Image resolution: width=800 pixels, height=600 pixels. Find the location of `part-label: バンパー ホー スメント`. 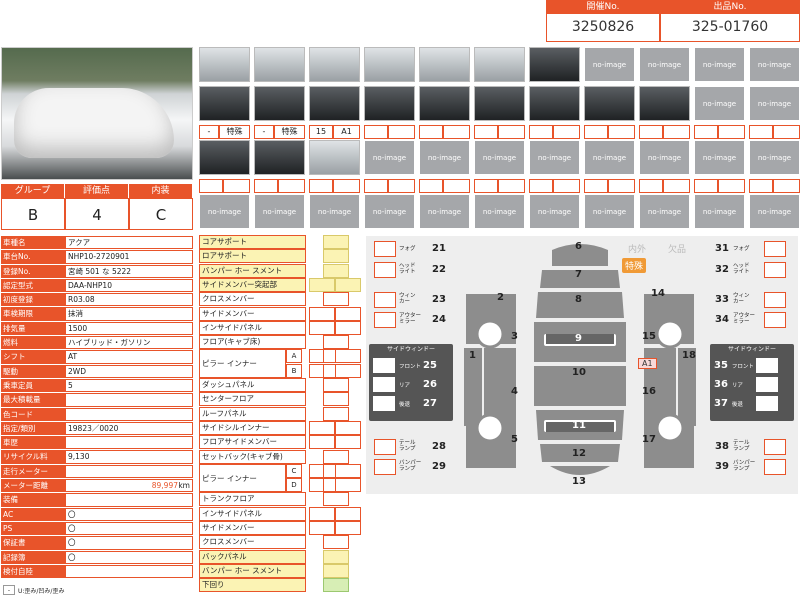

part-label: バンパー ホー スメント is located at coordinates (252, 270).